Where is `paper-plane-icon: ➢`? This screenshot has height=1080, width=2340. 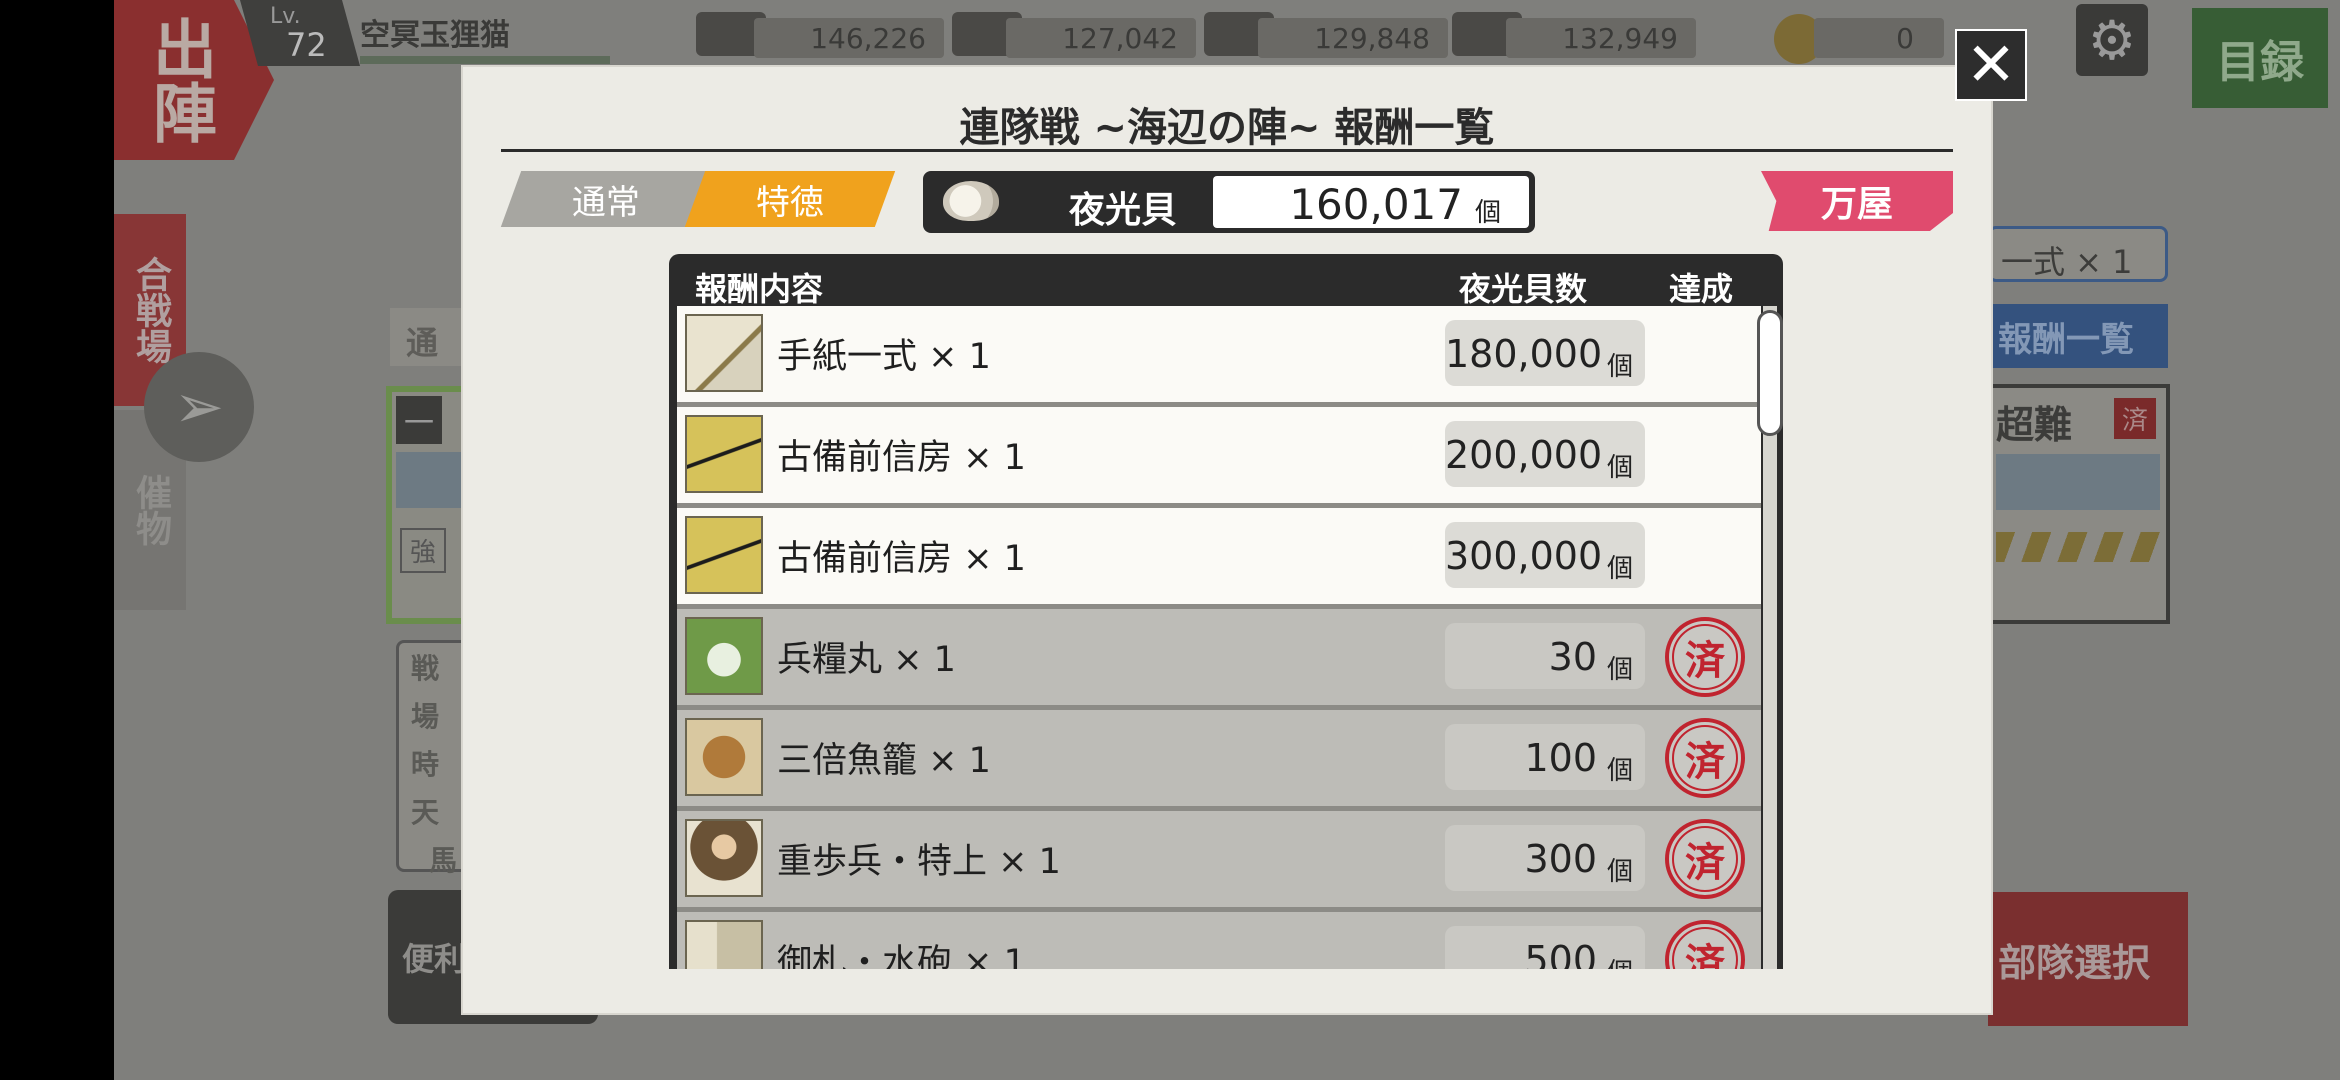 paper-plane-icon: ➢ is located at coordinates (199, 407).